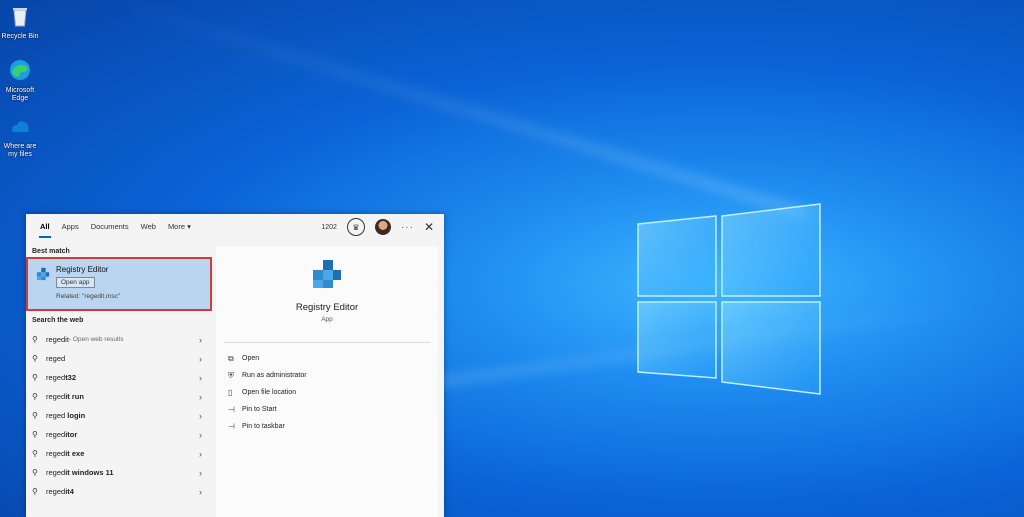 The image size is (1024, 517). I want to click on windows-logo, so click(729, 299).